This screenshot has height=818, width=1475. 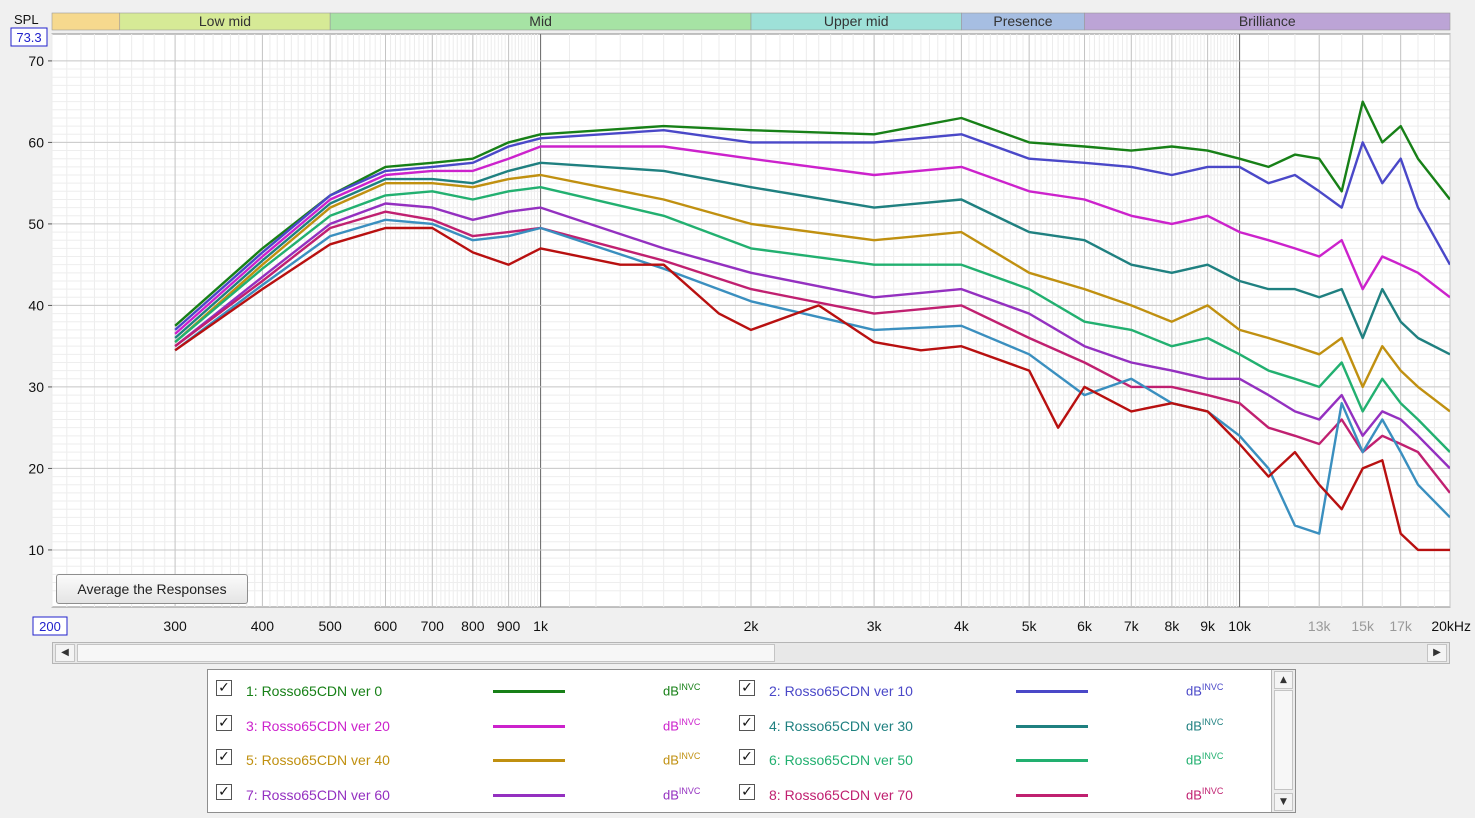 What do you see at coordinates (841, 794) in the screenshot?
I see `legend-series-name: 8: Rosso65CDN ver 70` at bounding box center [841, 794].